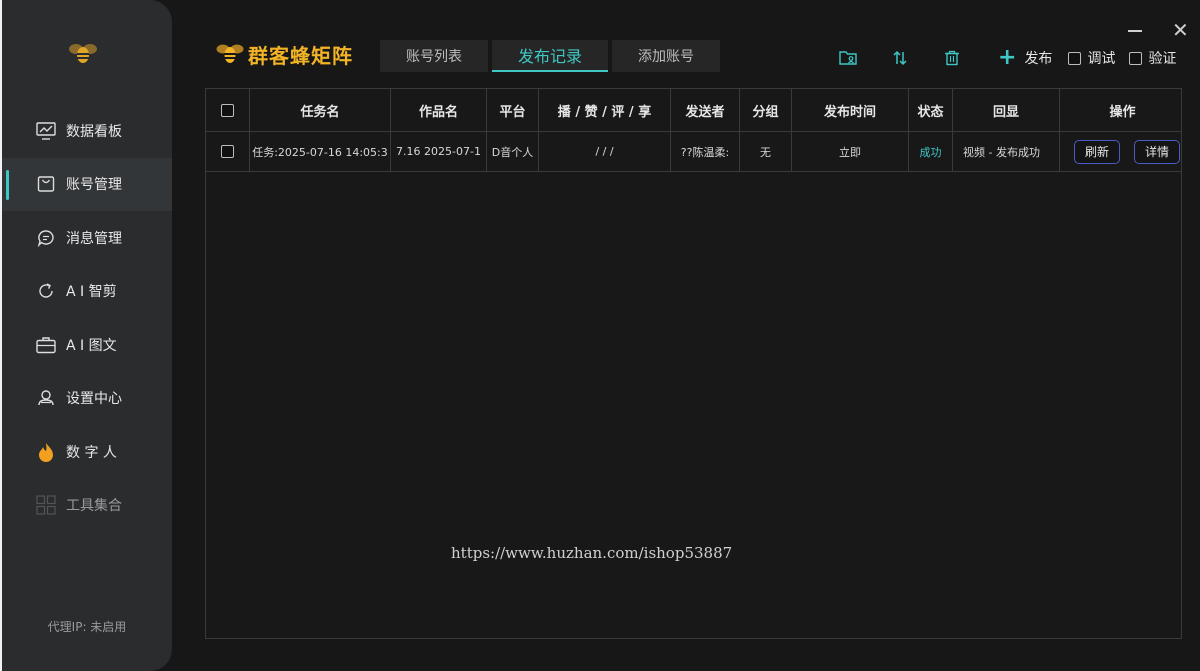 Image resolution: width=1200 pixels, height=671 pixels. I want to click on sidebar-item-label: A I 图文, so click(91, 345).